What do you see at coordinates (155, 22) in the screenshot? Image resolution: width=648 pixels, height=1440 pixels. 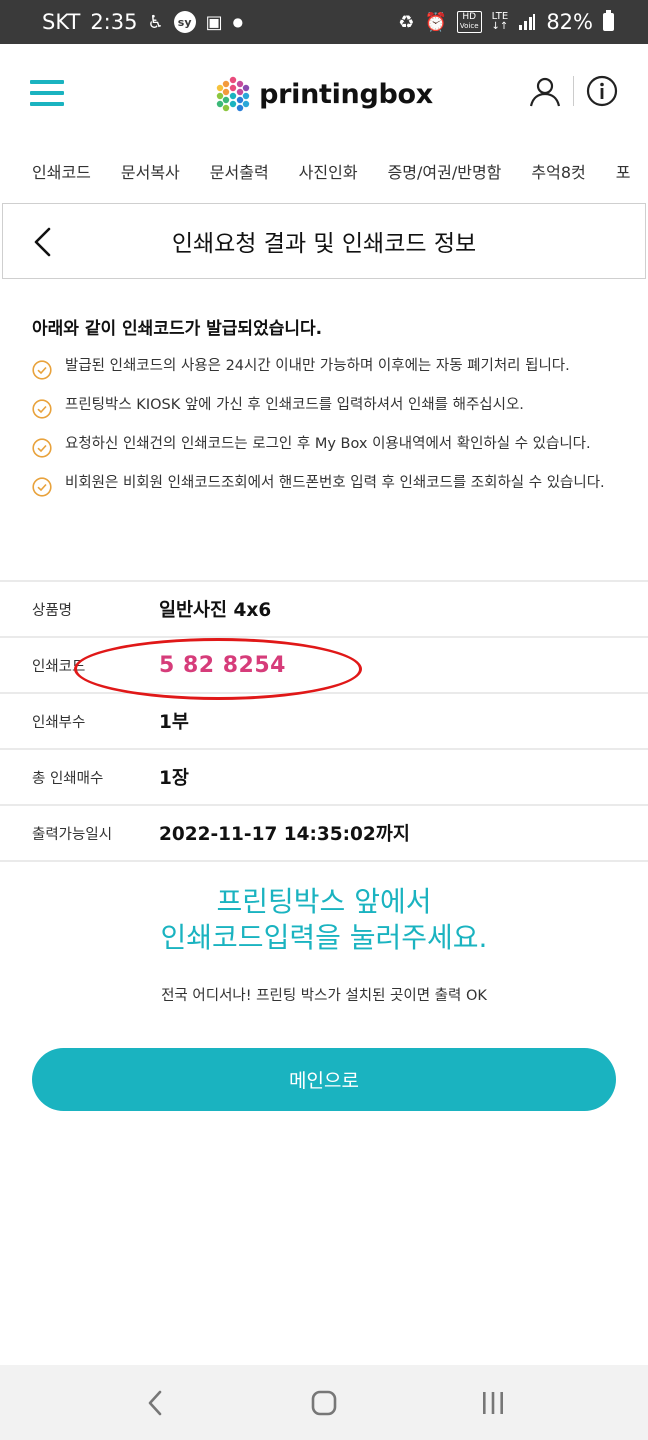 I see `accessibility-icon: ♿` at bounding box center [155, 22].